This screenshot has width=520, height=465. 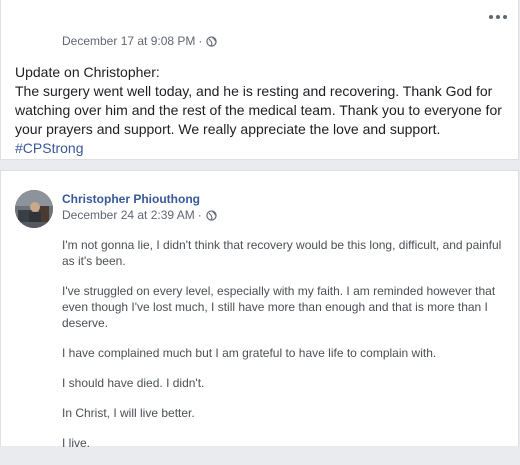 I want to click on avatar-photo, so click(x=34, y=209).